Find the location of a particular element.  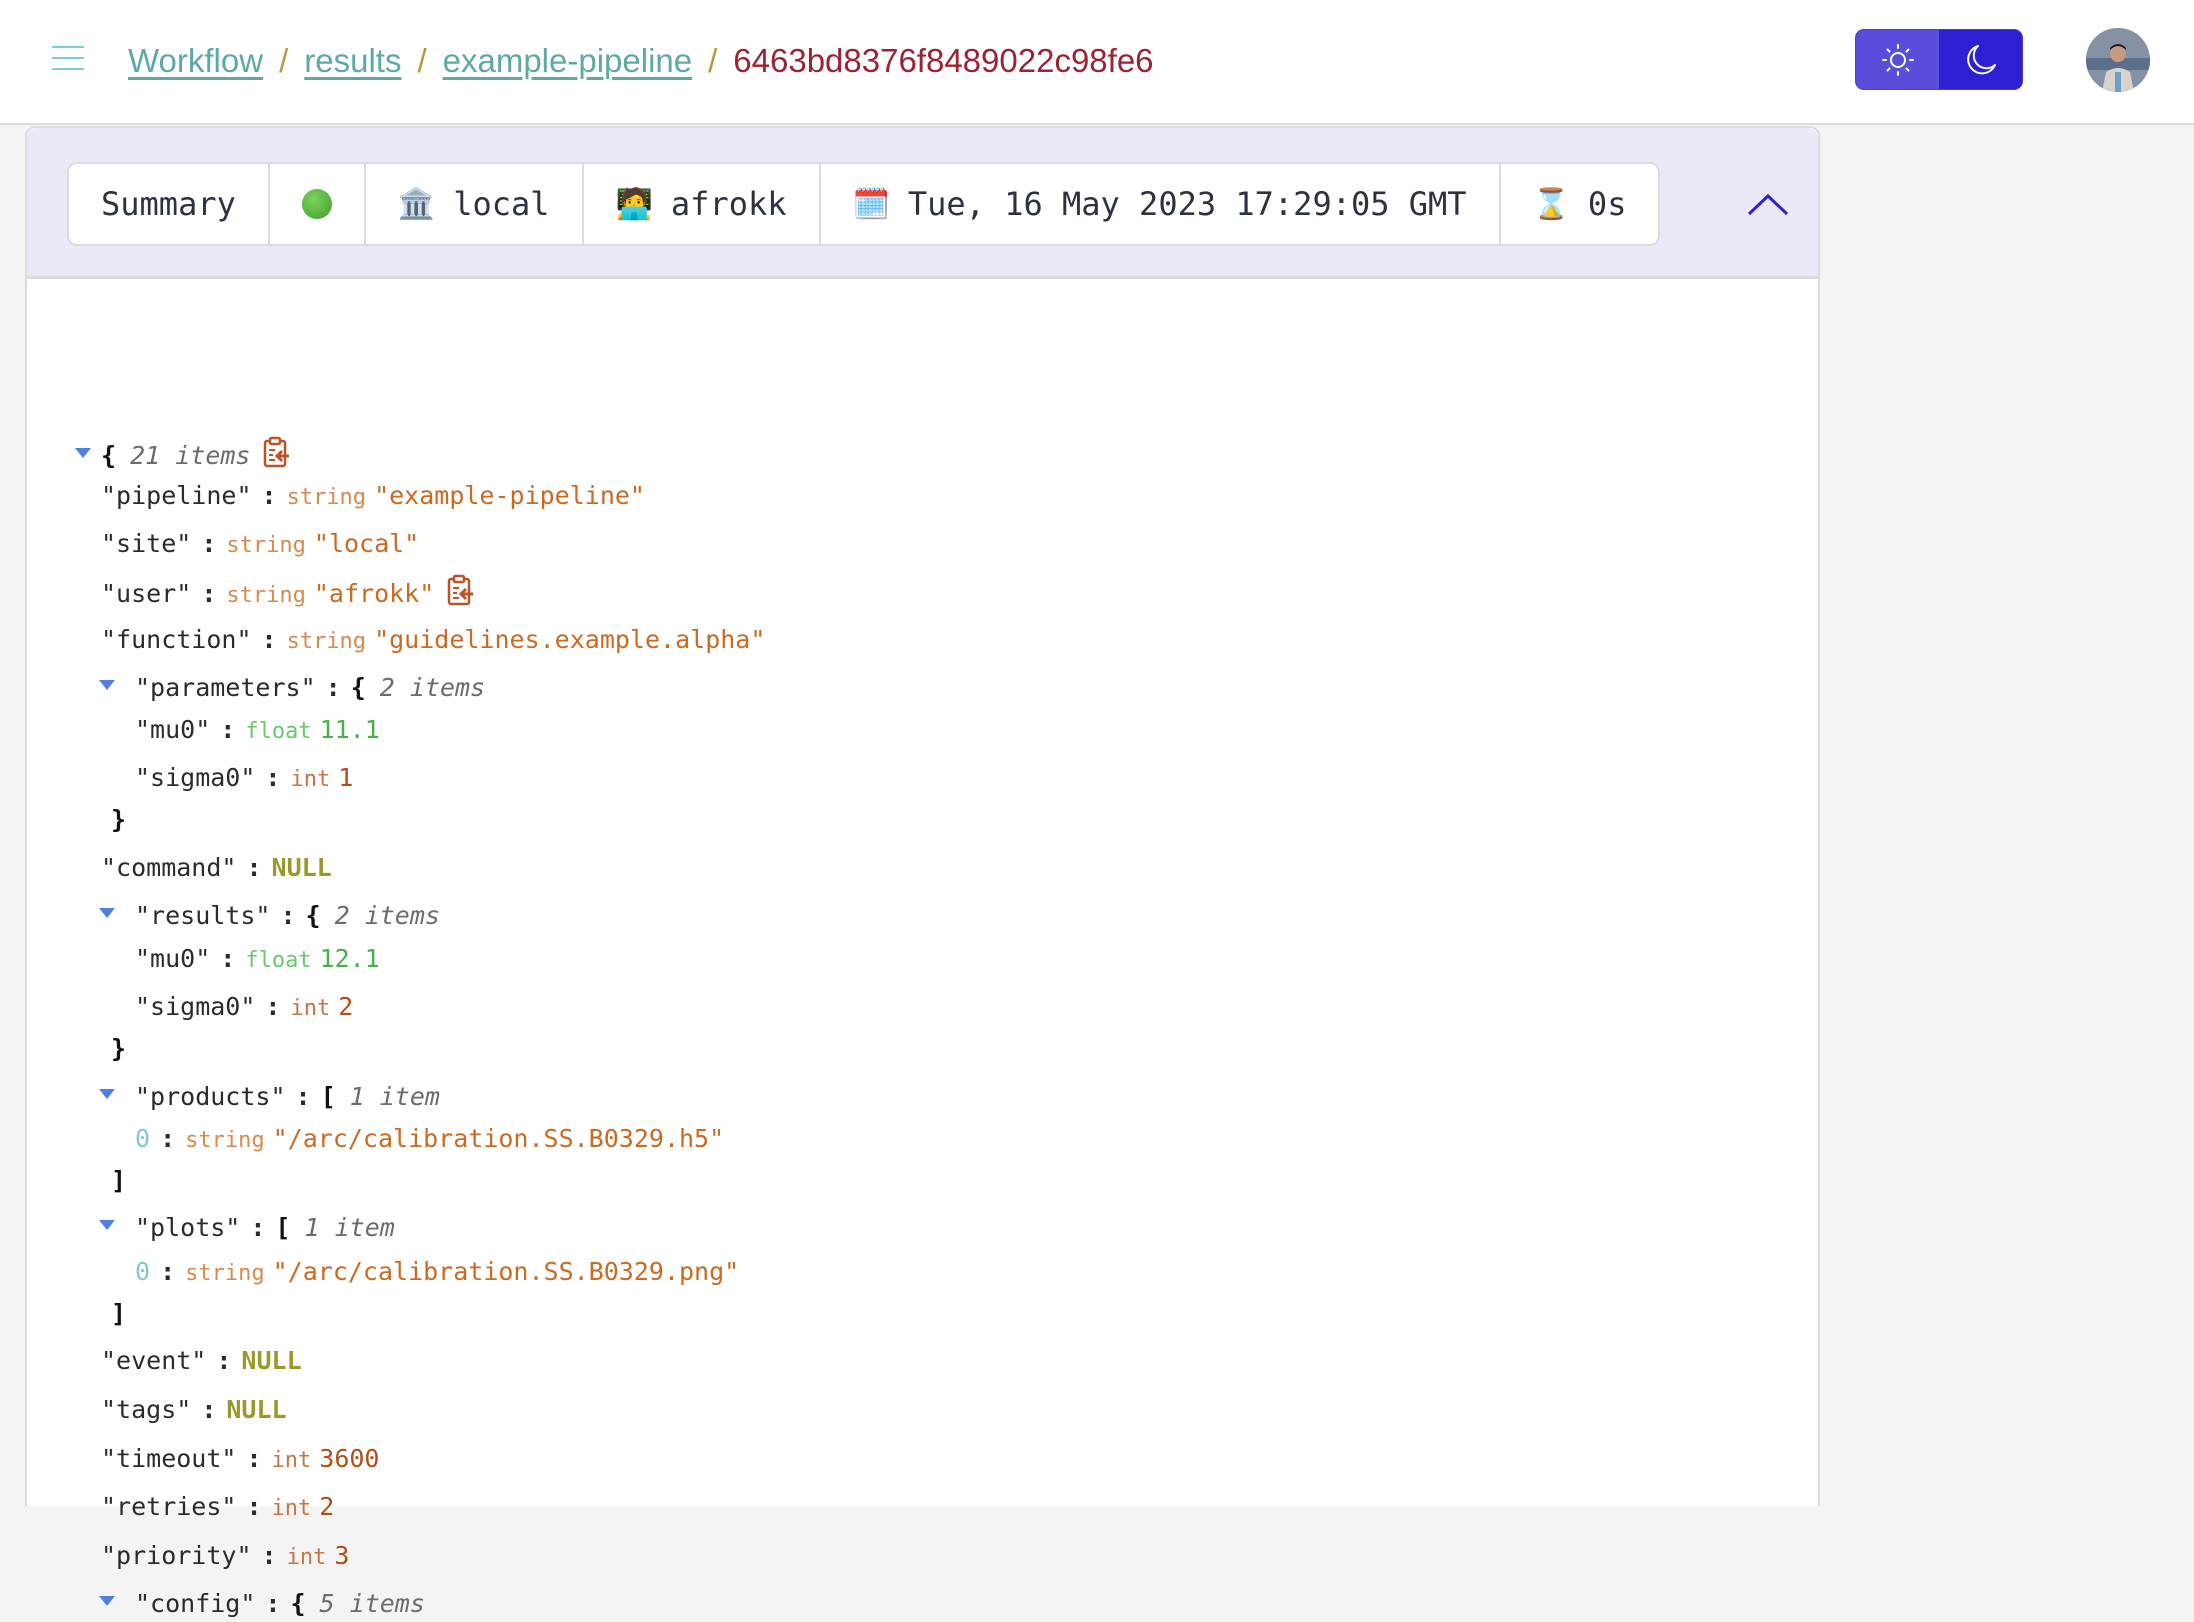

status-cell is located at coordinates (318, 204).